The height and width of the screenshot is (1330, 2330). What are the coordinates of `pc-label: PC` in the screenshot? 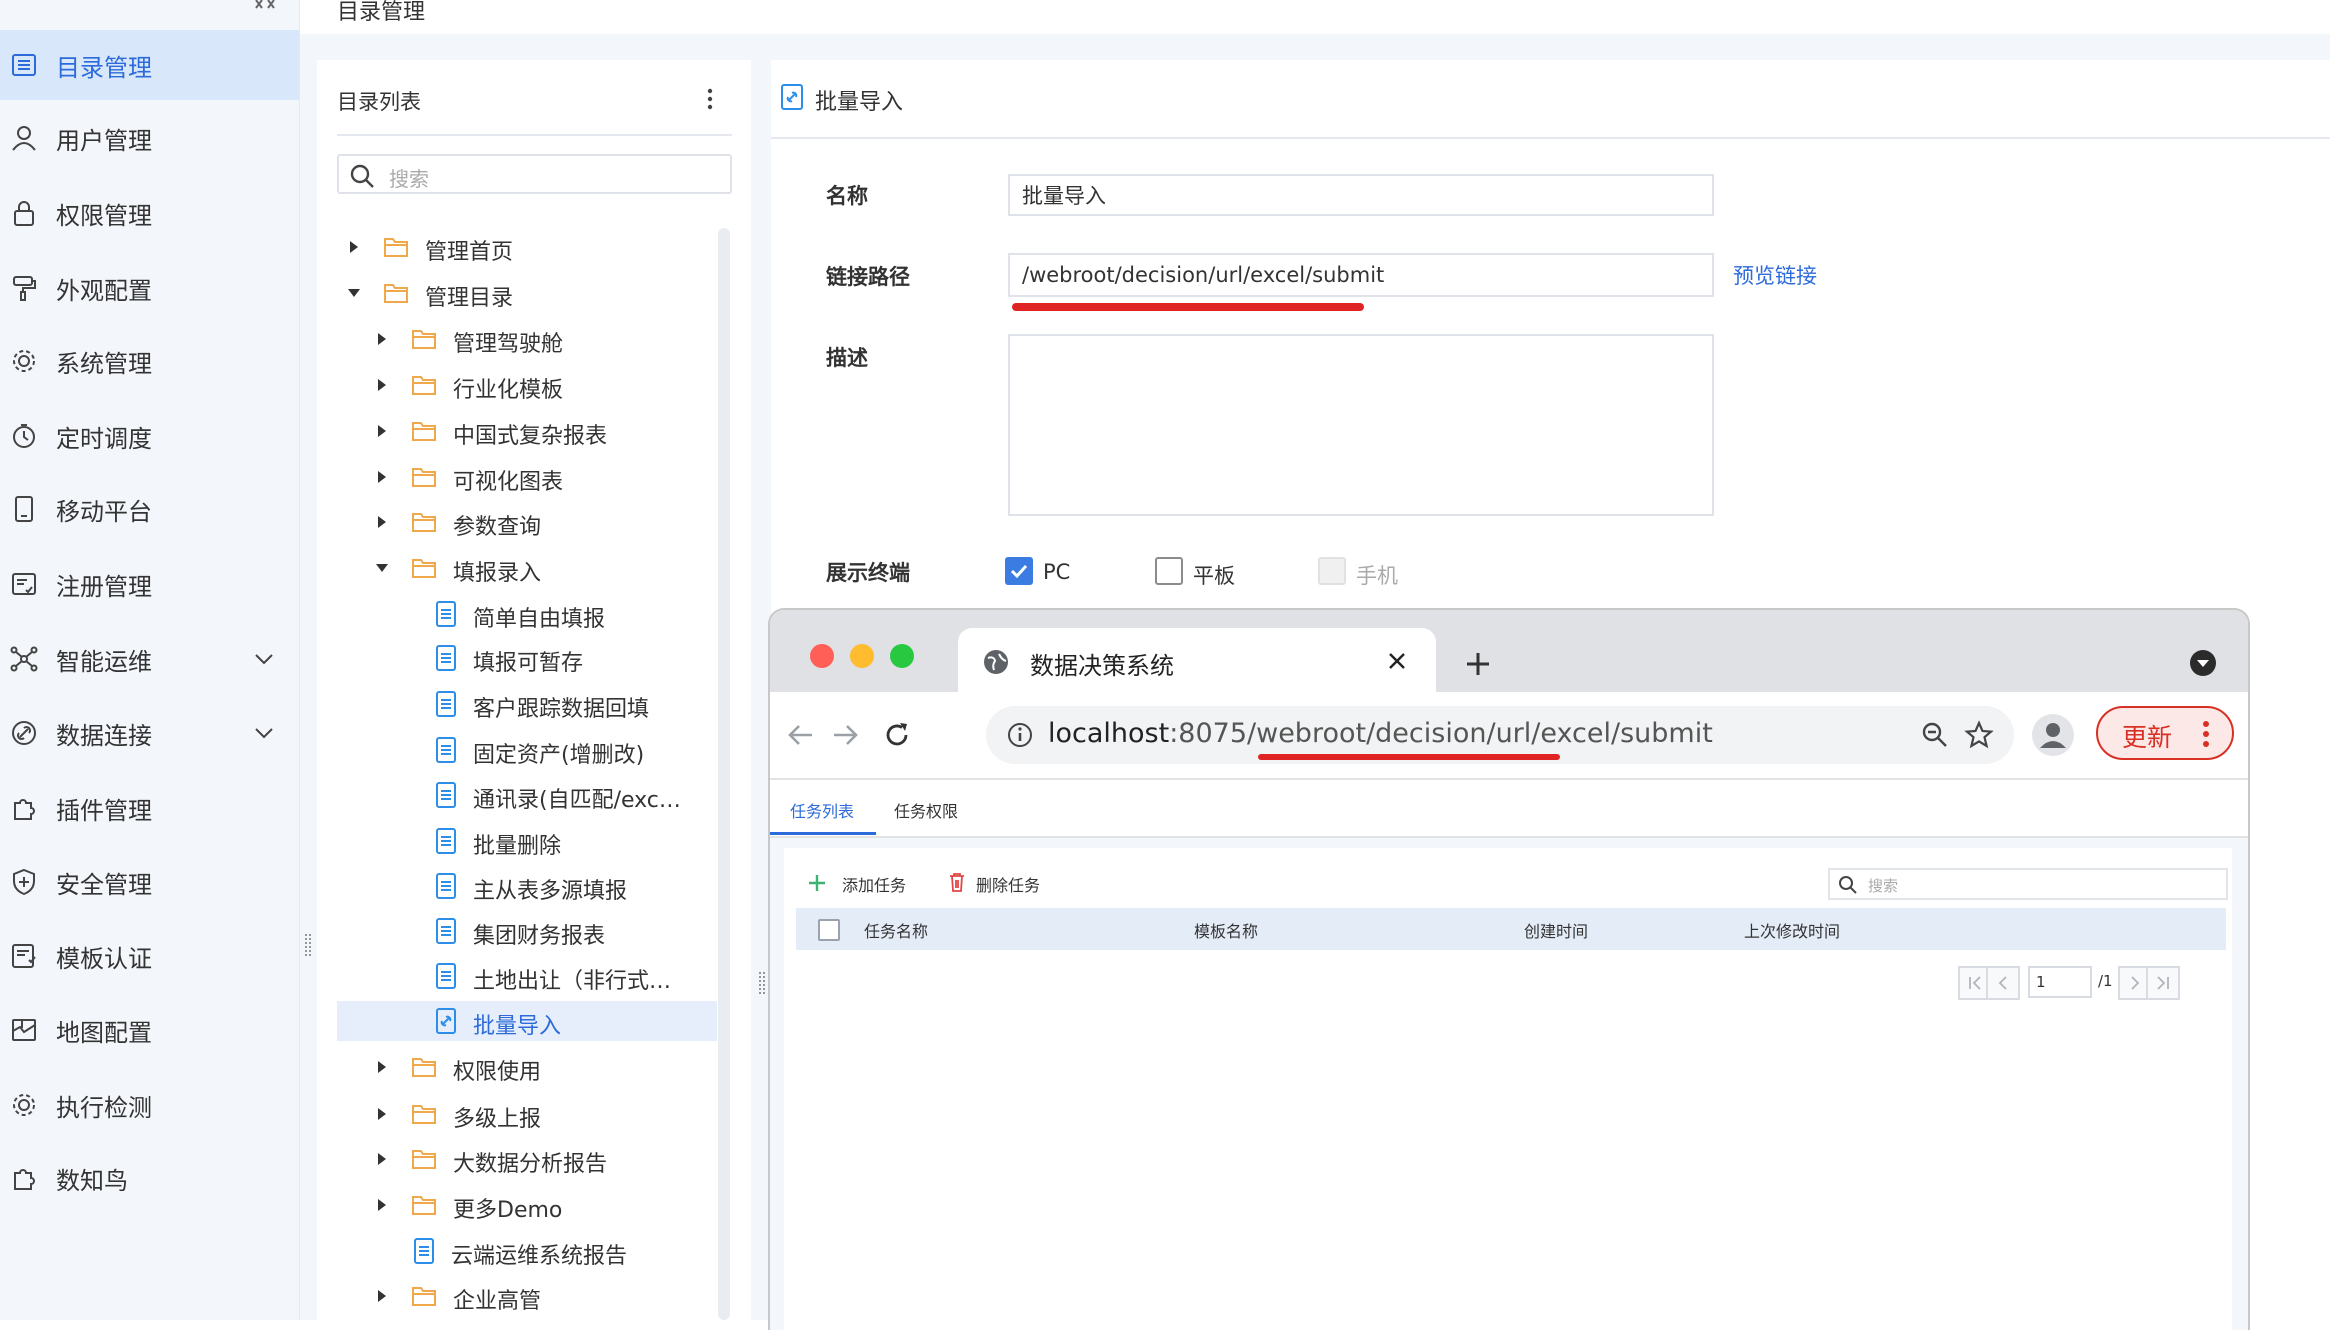 It's located at (1057, 572).